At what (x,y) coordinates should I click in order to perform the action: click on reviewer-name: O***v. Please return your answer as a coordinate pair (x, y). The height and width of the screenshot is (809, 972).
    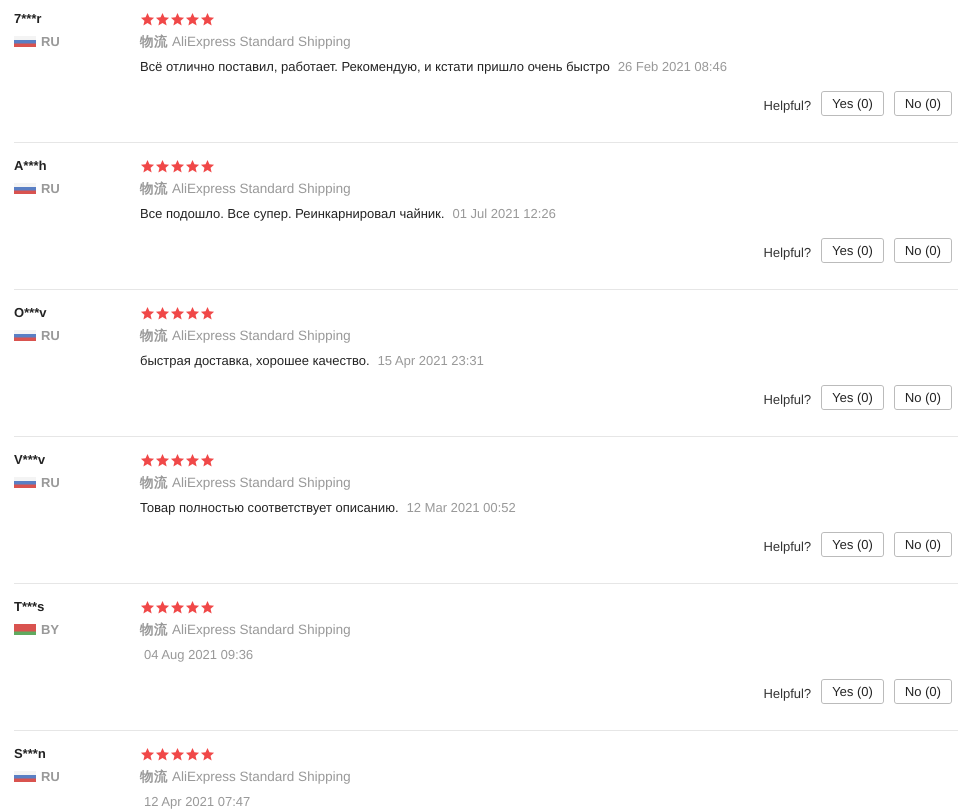
    Looking at the image, I should click on (31, 313).